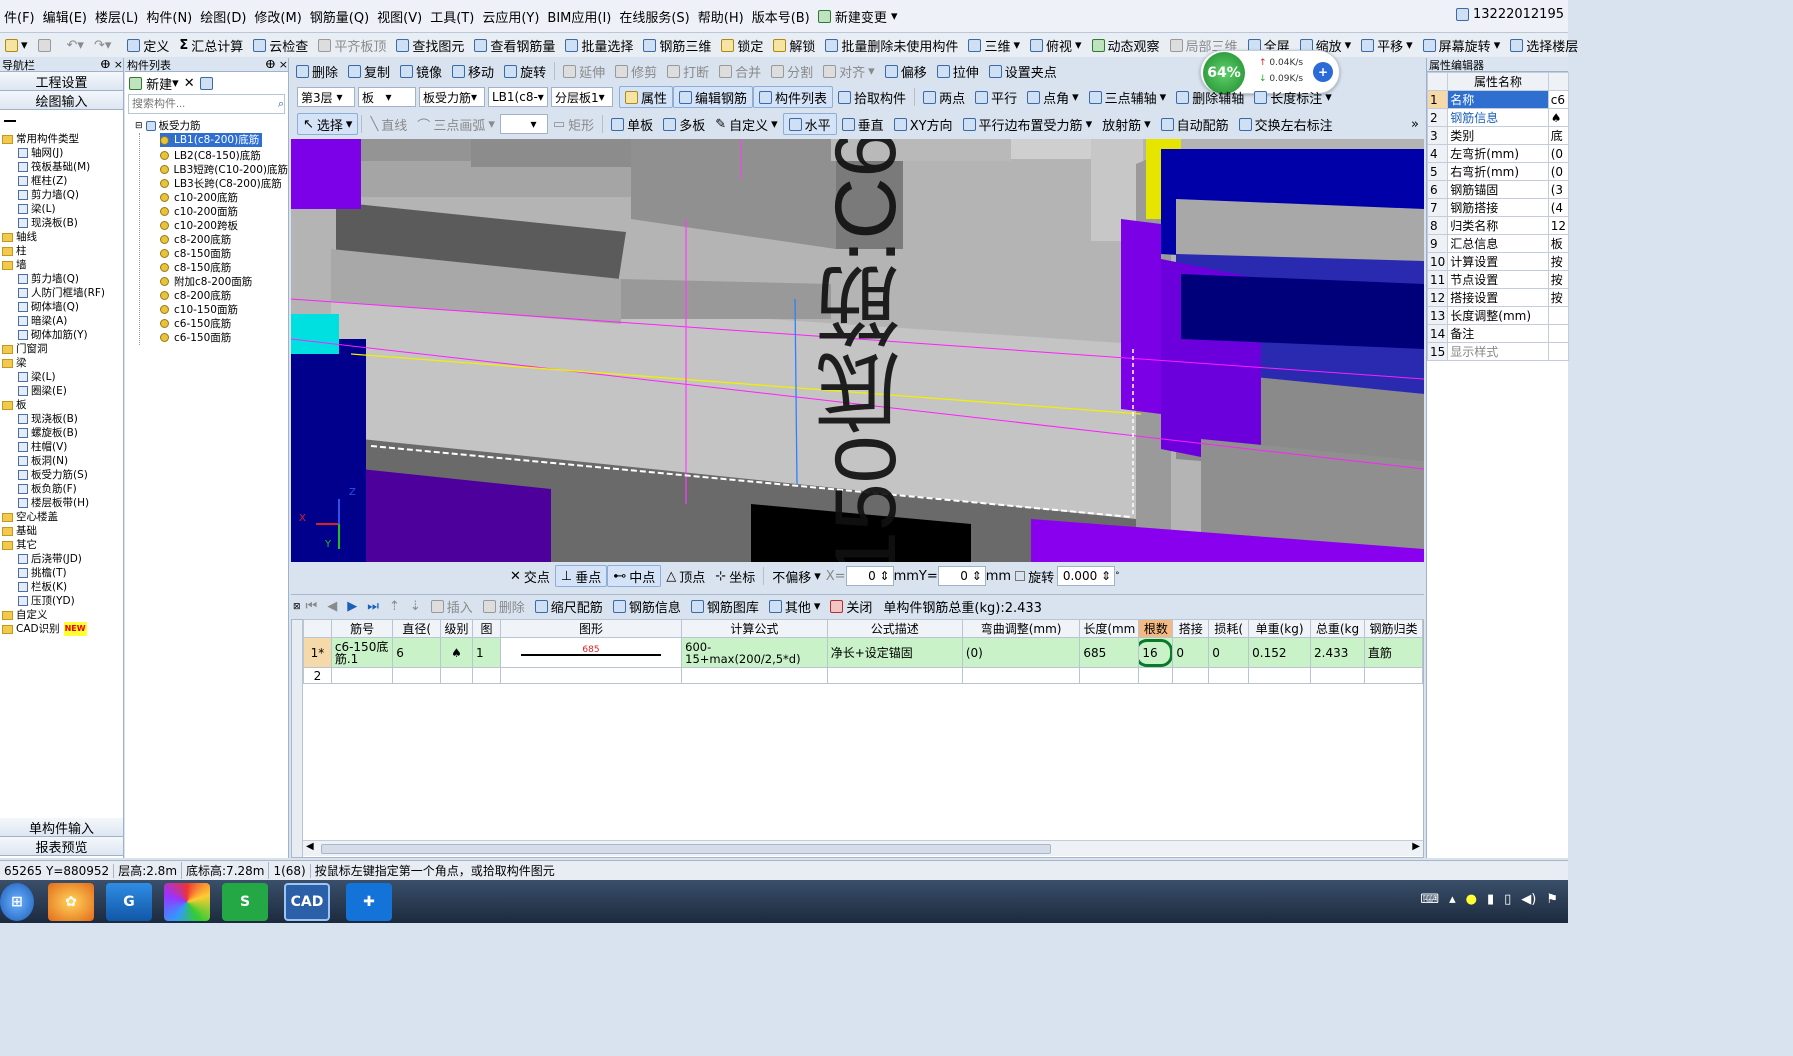 The width and height of the screenshot is (1793, 1056). Describe the element at coordinates (1498, 207) in the screenshot. I see `property-row: 7 钢筋搭接 (4` at that location.